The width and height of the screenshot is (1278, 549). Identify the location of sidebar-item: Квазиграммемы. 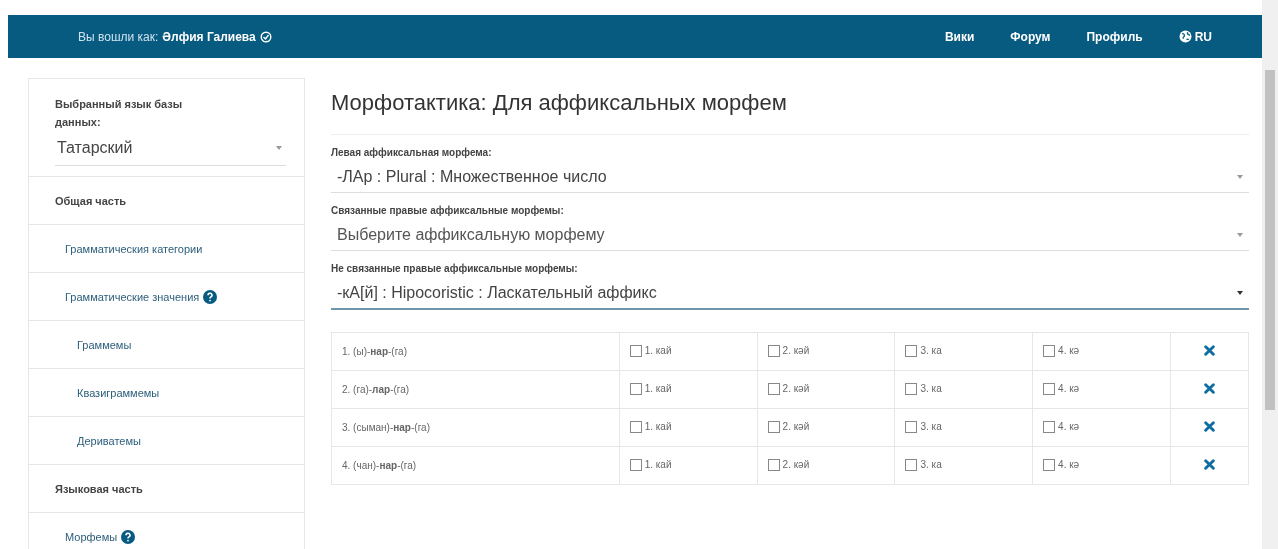
(118, 392).